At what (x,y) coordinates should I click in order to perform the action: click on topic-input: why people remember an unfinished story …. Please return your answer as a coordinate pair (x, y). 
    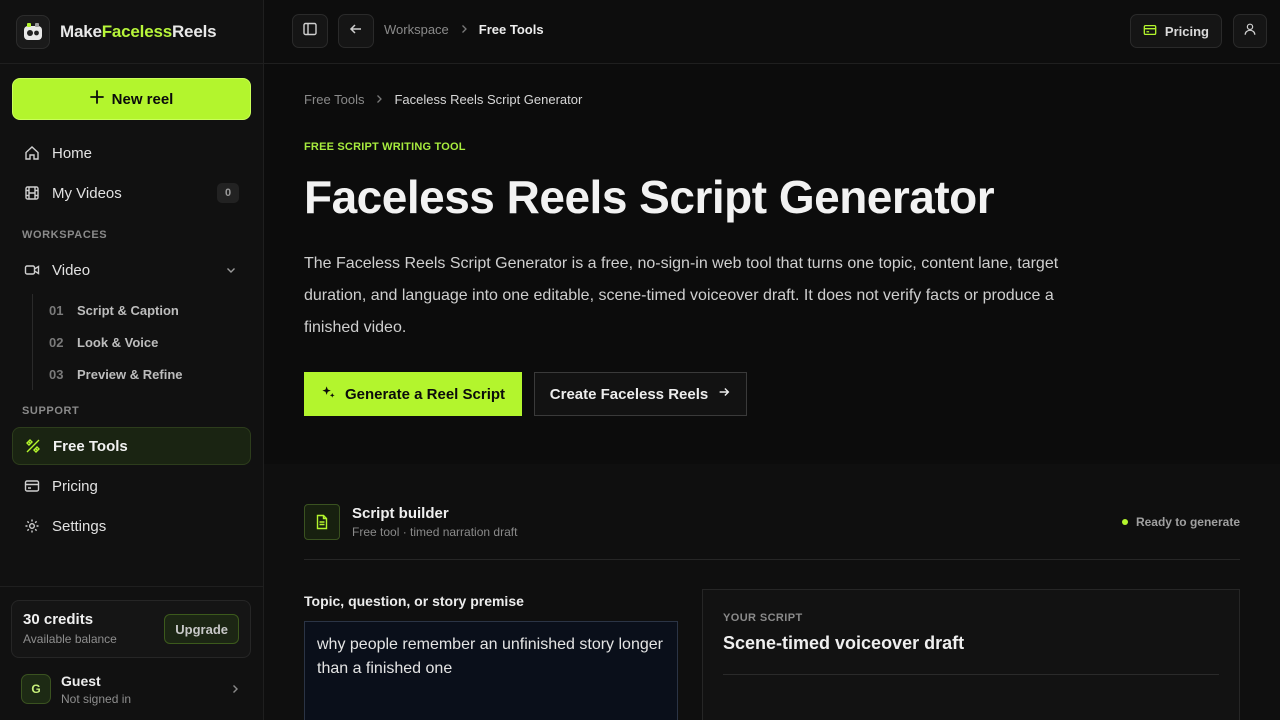
    Looking at the image, I should click on (491, 670).